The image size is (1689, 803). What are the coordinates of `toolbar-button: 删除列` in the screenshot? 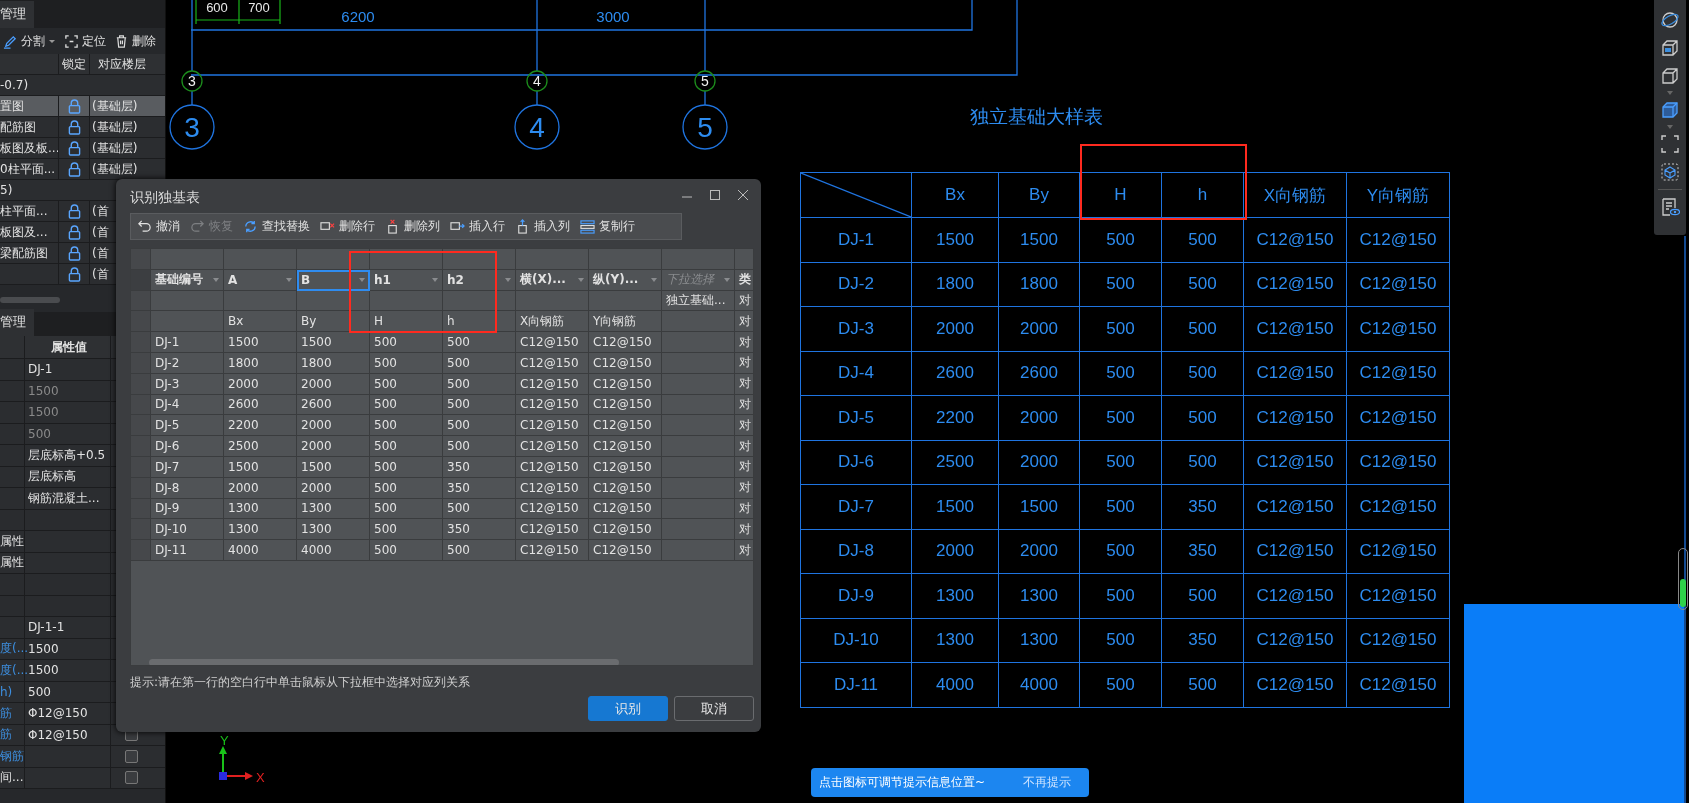 It's located at (412, 226).